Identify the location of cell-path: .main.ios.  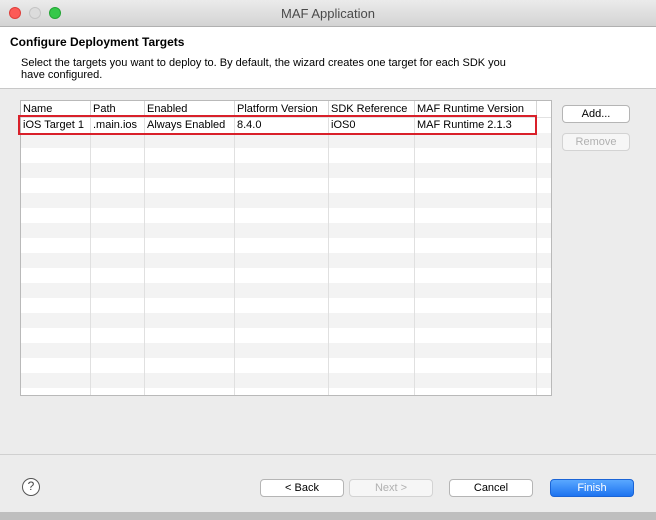
(118, 125).